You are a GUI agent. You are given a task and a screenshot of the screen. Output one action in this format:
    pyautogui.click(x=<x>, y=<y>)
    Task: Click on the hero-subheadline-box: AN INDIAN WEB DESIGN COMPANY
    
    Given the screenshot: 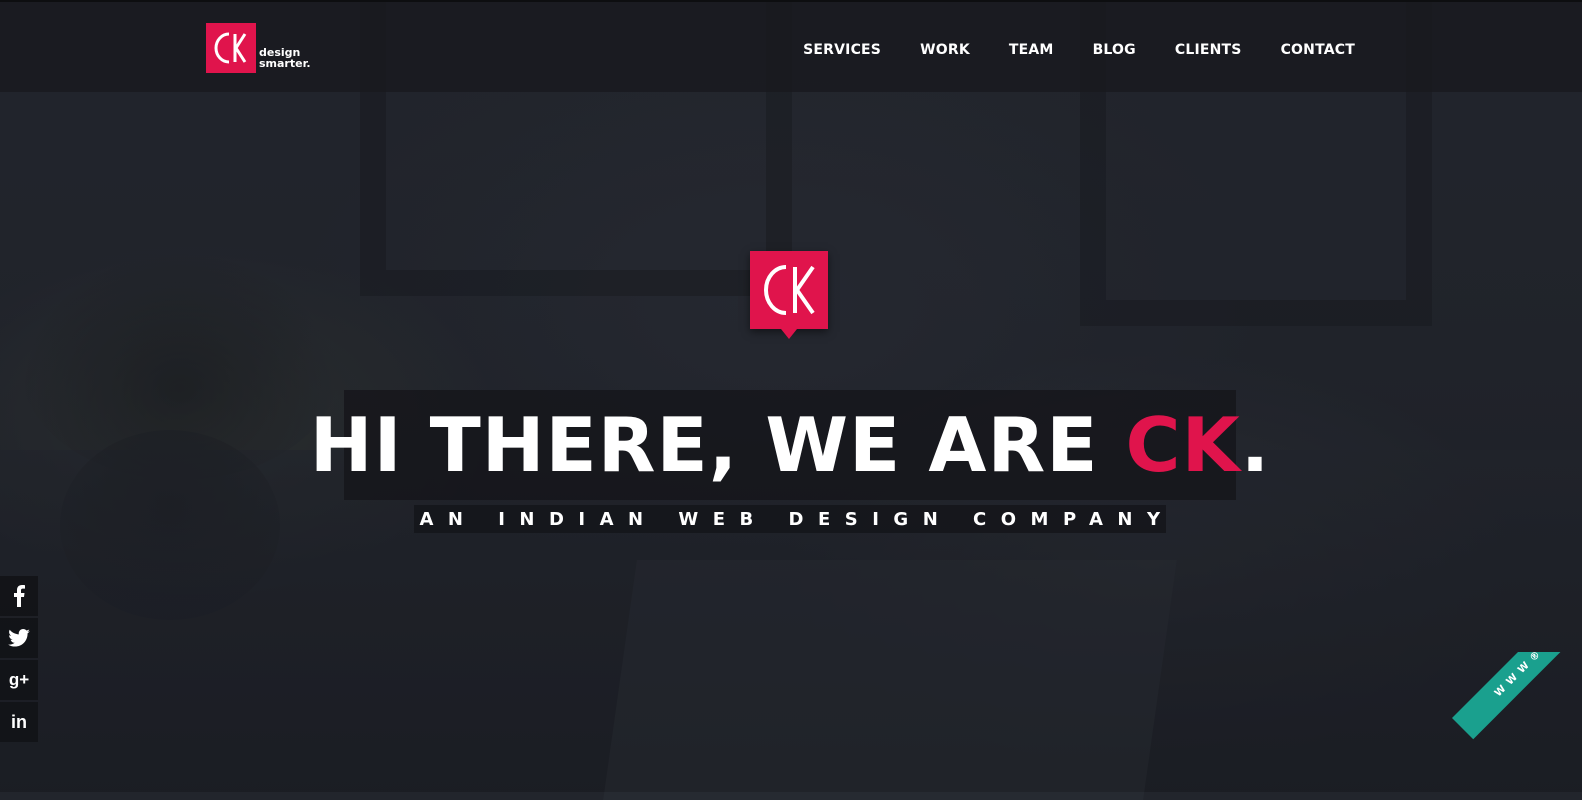 What is the action you would take?
    pyautogui.click(x=790, y=519)
    